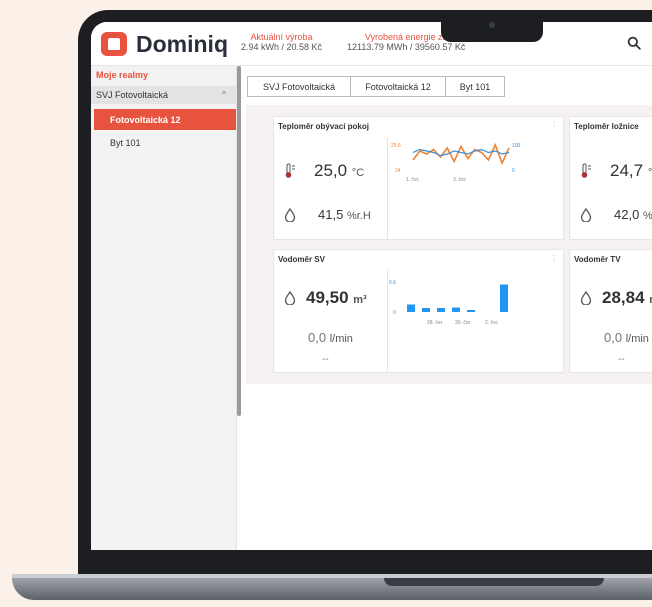  Describe the element at coordinates (463, 323) in the screenshot. I see `x-tick-label: 30. čer` at that location.